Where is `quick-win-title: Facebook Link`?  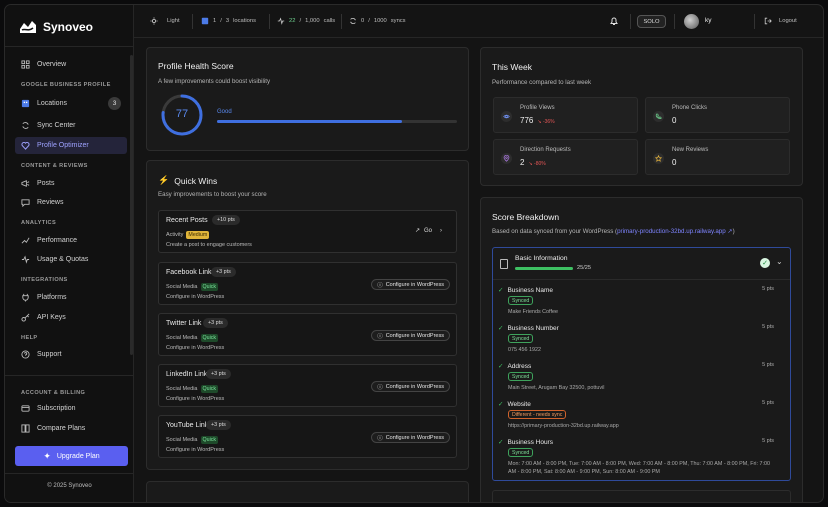
quick-win-title: Facebook Link is located at coordinates (189, 272).